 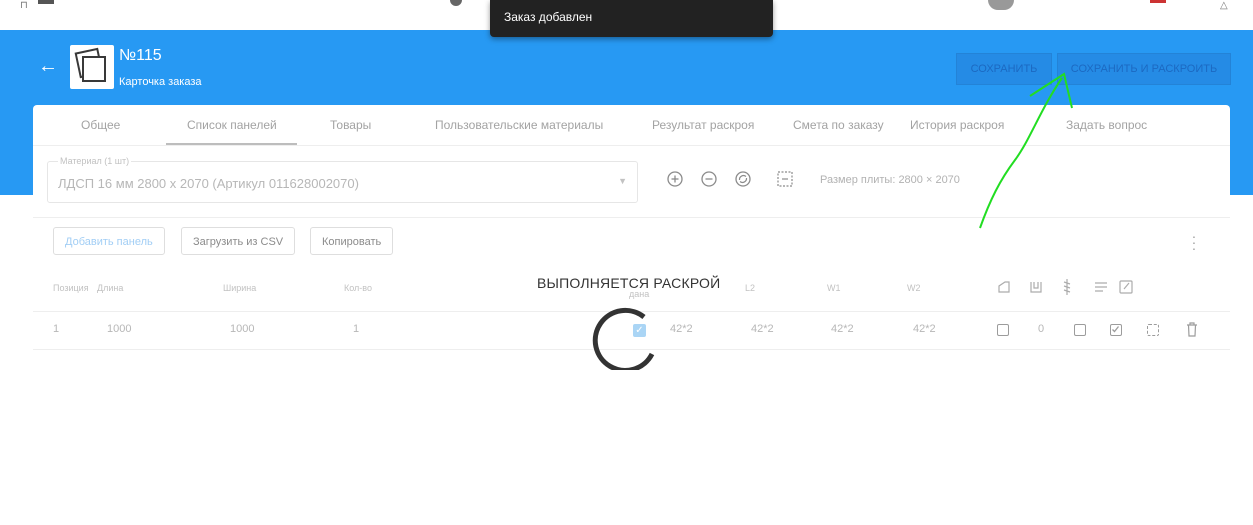 What do you see at coordinates (1224, 5) in the screenshot?
I see `bell-icon: △` at bounding box center [1224, 5].